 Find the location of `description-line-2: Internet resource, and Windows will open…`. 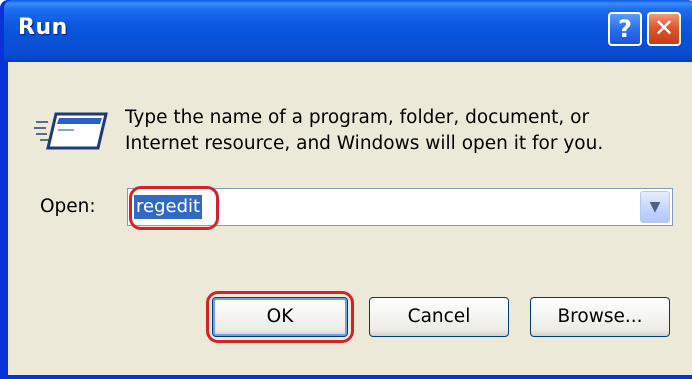

description-line-2: Internet resource, and Windows will open… is located at coordinates (364, 143).